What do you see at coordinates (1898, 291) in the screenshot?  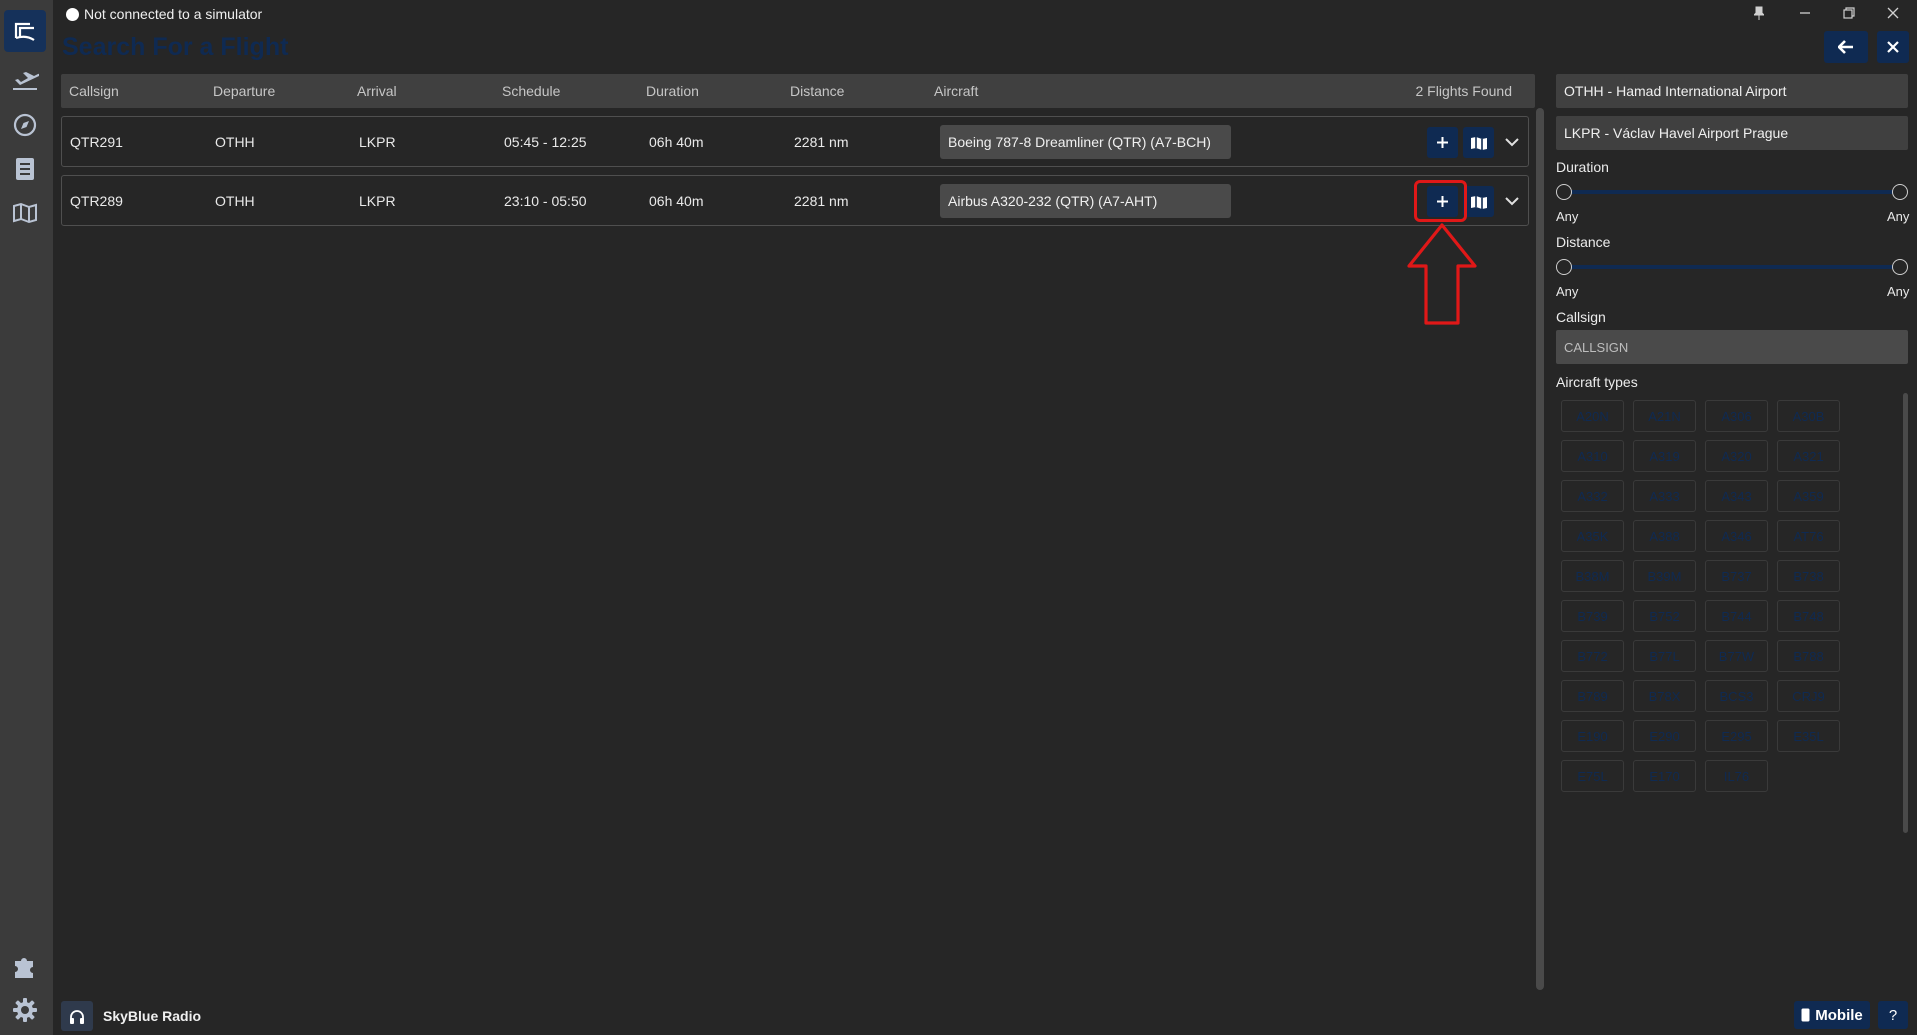 I see `distance-max-value: Any` at bounding box center [1898, 291].